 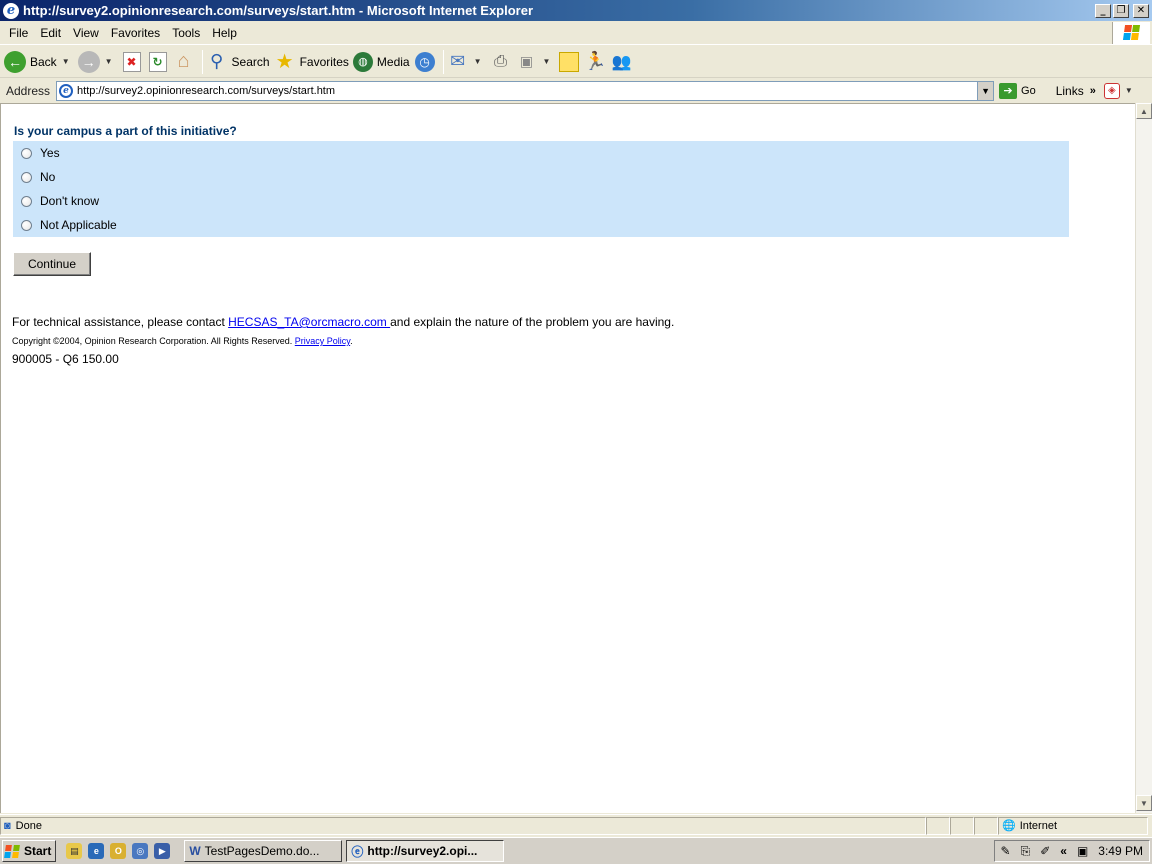 What do you see at coordinates (576, 825) in the screenshot?
I see `status-bar: ◙ Done 🌐 Internet` at bounding box center [576, 825].